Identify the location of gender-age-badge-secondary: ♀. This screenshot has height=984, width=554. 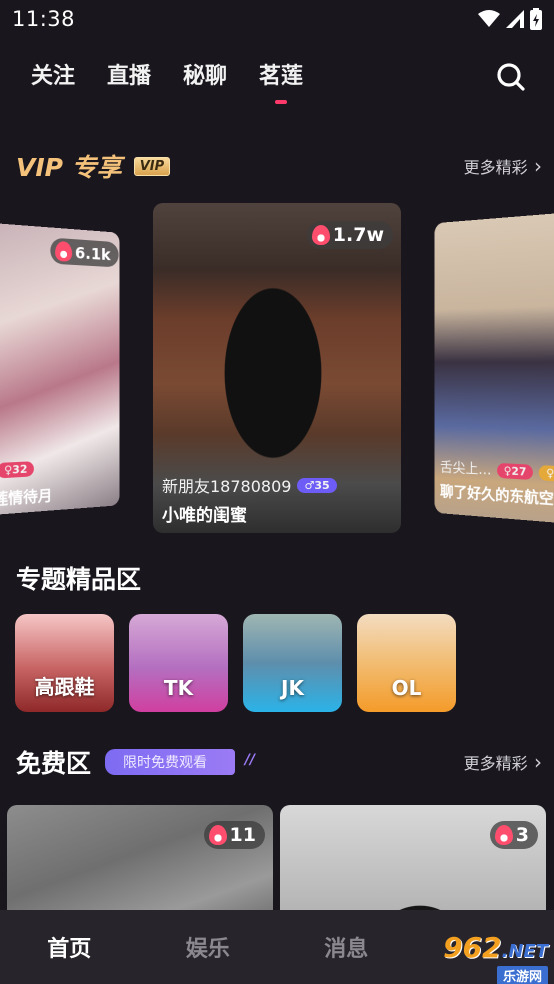
(546, 473).